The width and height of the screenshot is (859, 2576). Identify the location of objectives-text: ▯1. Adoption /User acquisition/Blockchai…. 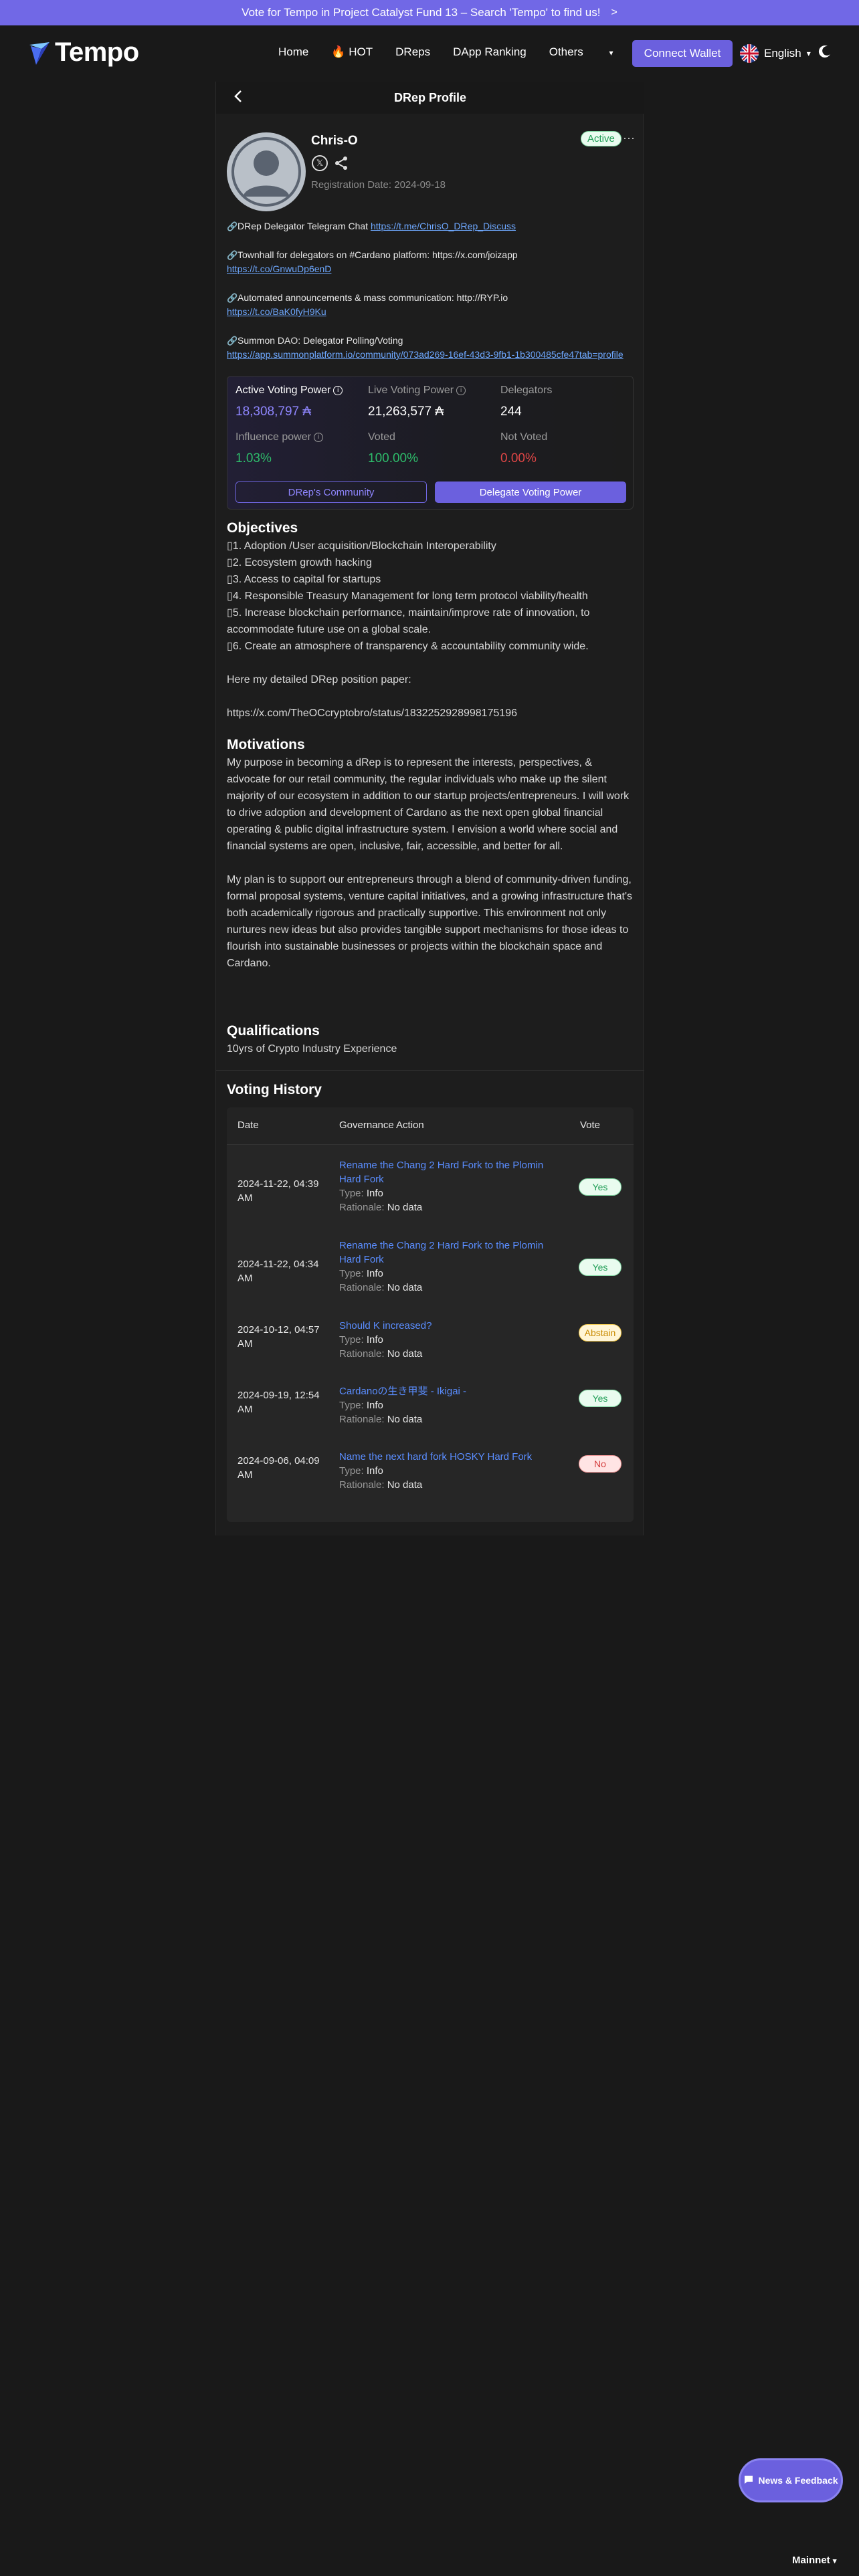
(431, 630).